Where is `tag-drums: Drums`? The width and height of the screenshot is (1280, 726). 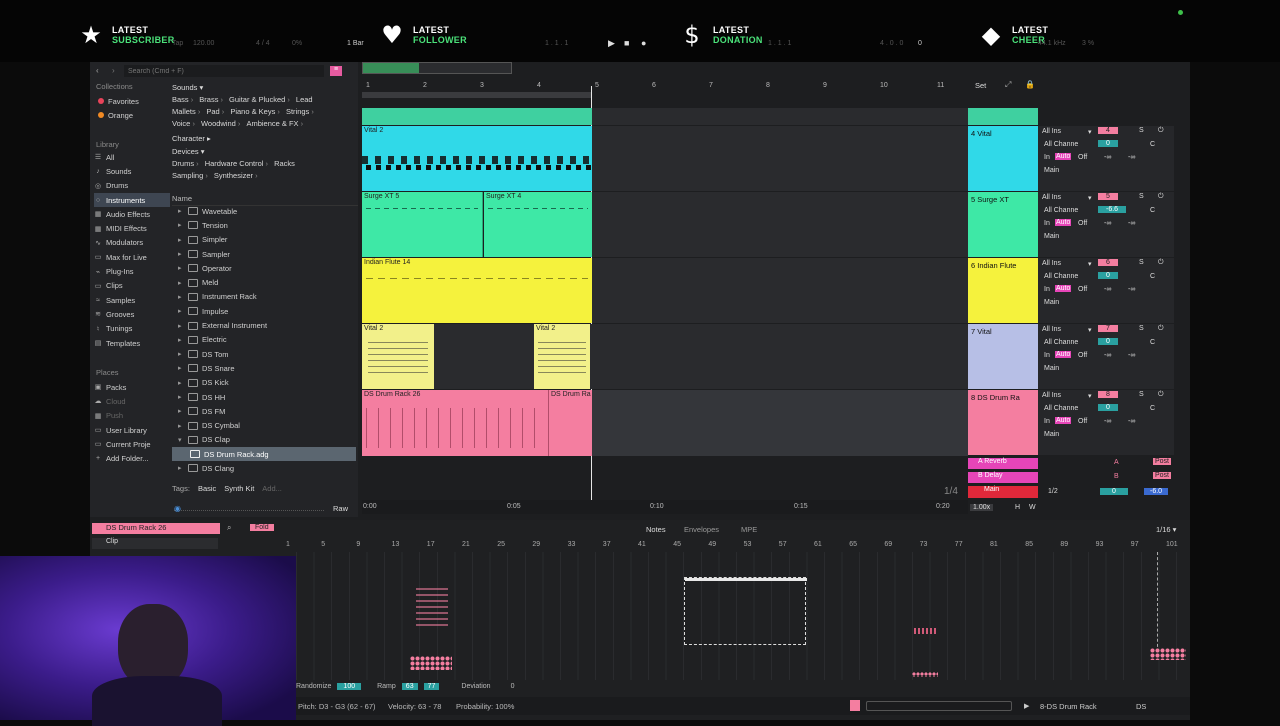 tag-drums: Drums is located at coordinates (185, 164).